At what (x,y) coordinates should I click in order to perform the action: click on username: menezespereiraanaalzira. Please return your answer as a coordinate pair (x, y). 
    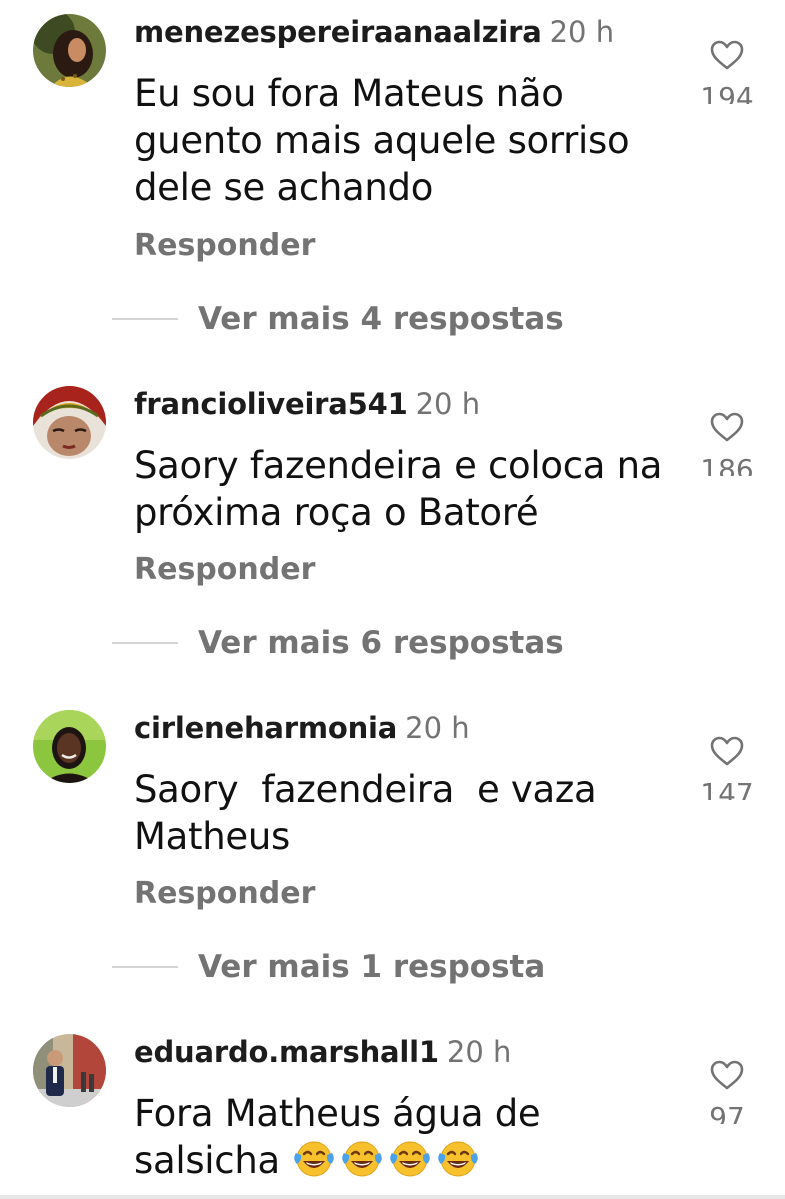
    Looking at the image, I should click on (338, 32).